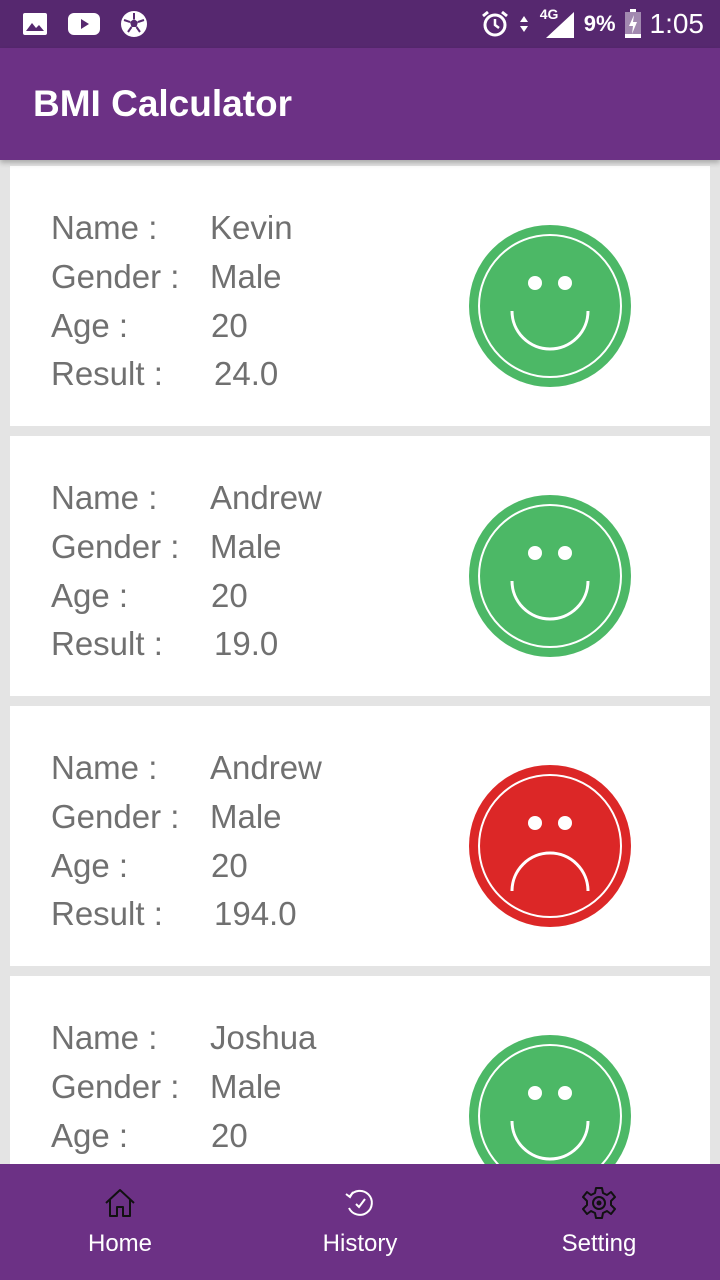 The image size is (720, 1280). I want to click on network-type: 4G, so click(549, 14).